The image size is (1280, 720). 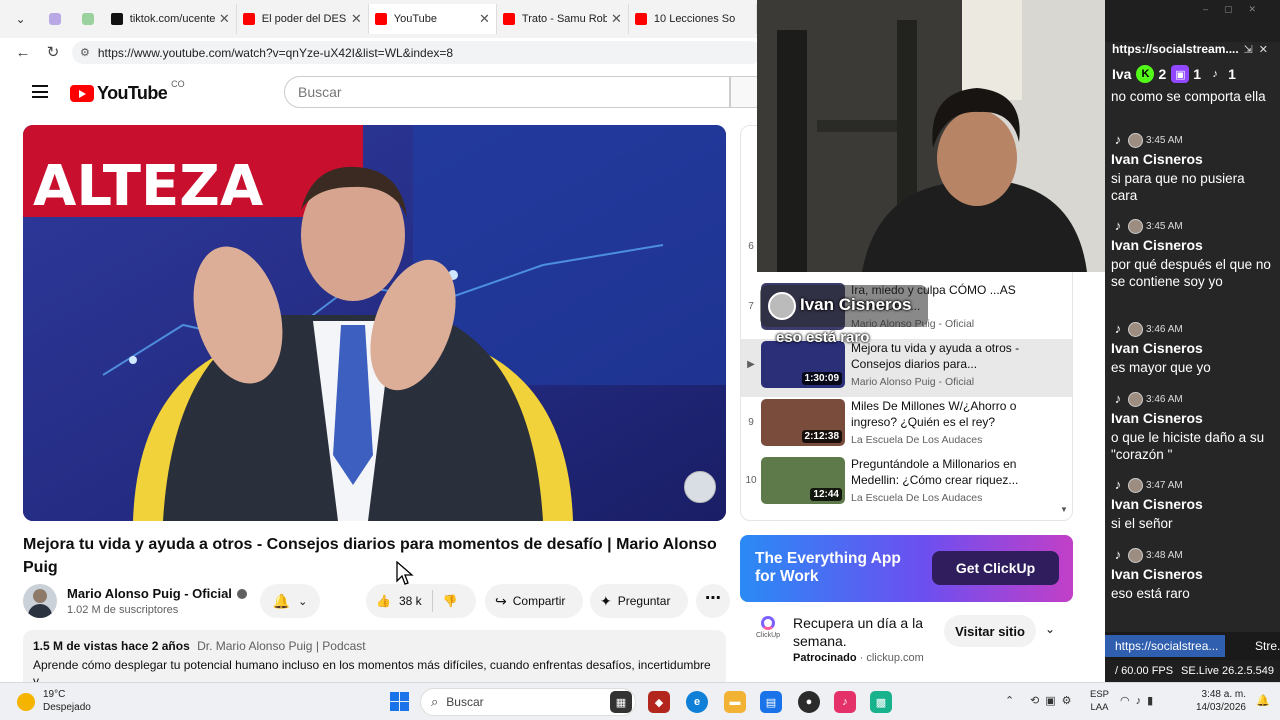 What do you see at coordinates (281, 600) in the screenshot?
I see `bell-icon: 🔔` at bounding box center [281, 600].